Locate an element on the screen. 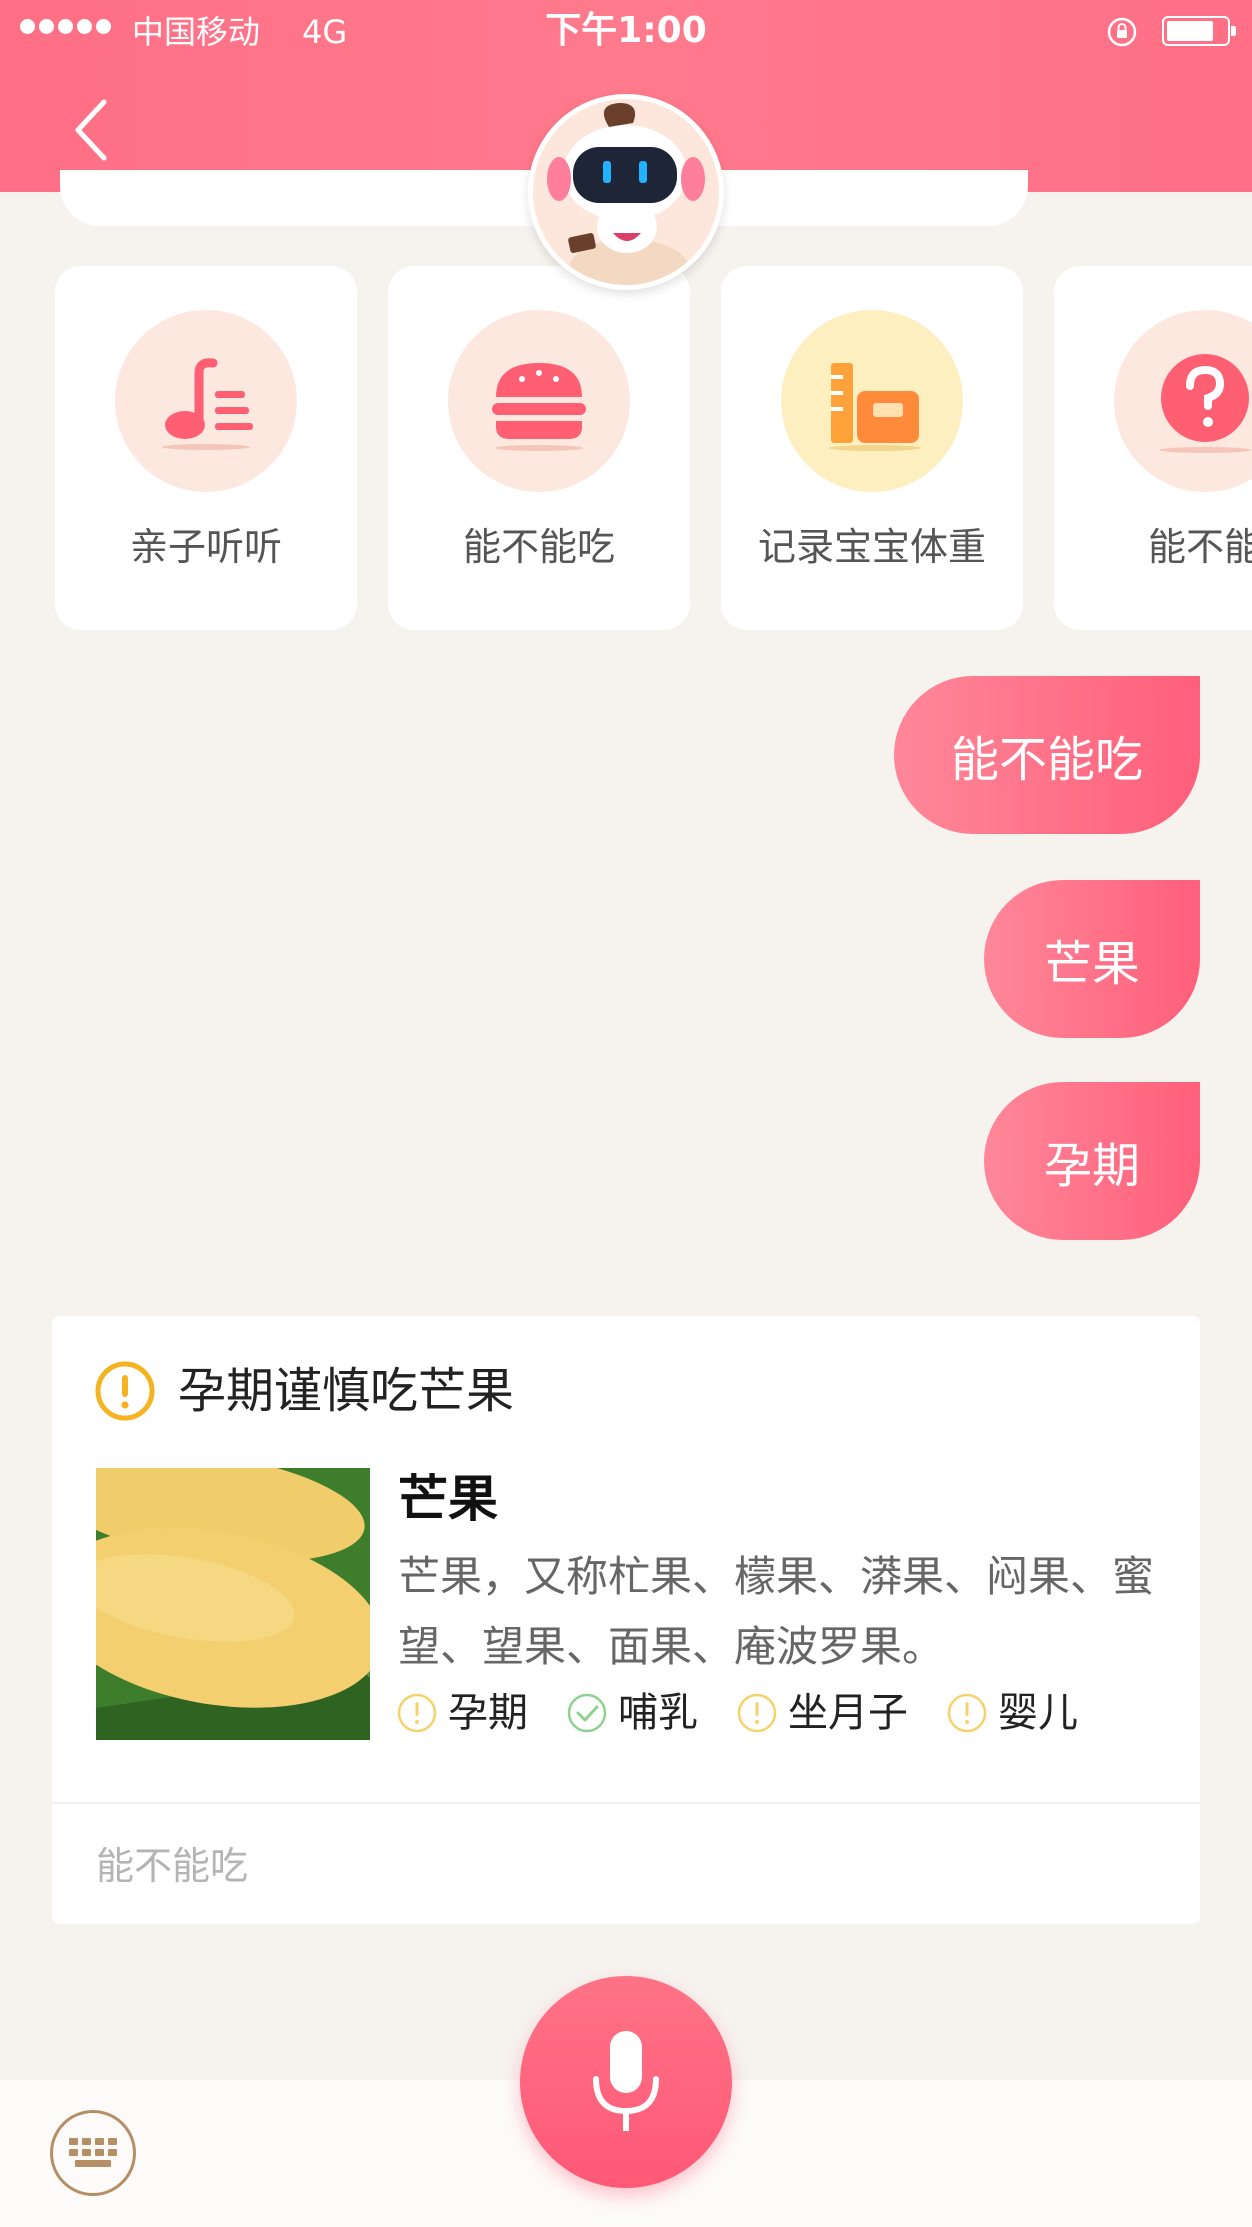 Image resolution: width=1252 pixels, height=2227 pixels. user-message-bubble: 能不能吃 is located at coordinates (1047, 755).